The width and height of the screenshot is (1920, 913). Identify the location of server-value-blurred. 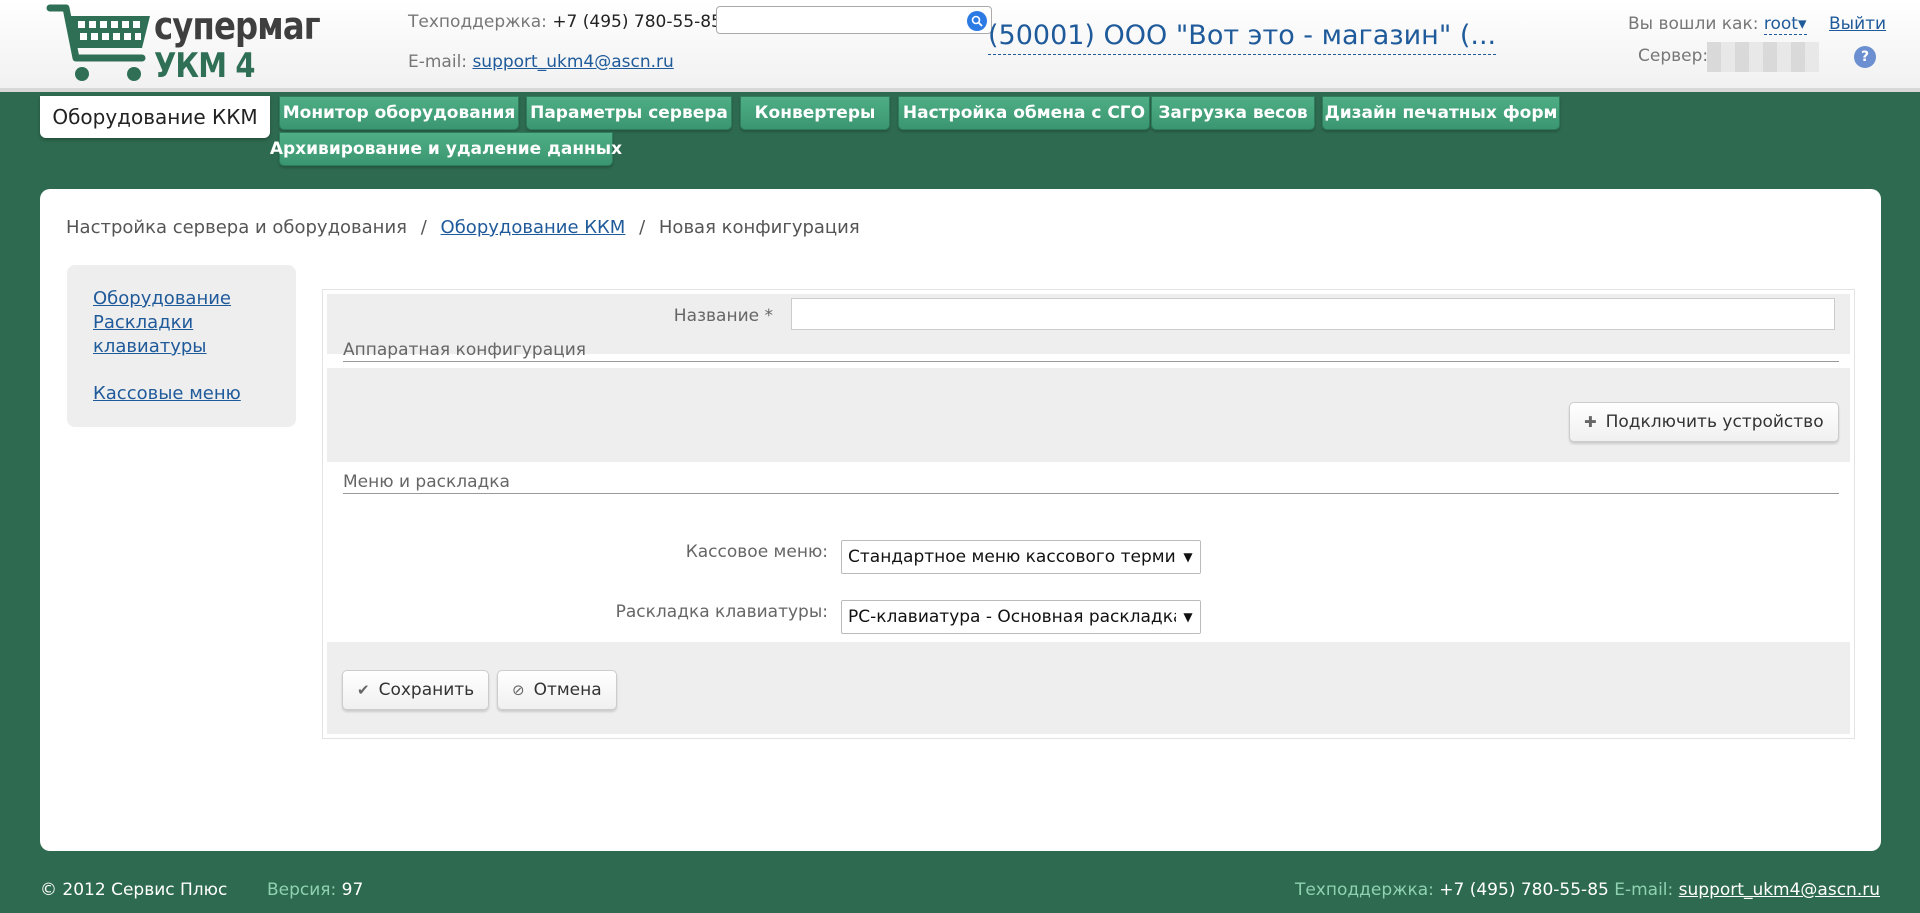
(1763, 57).